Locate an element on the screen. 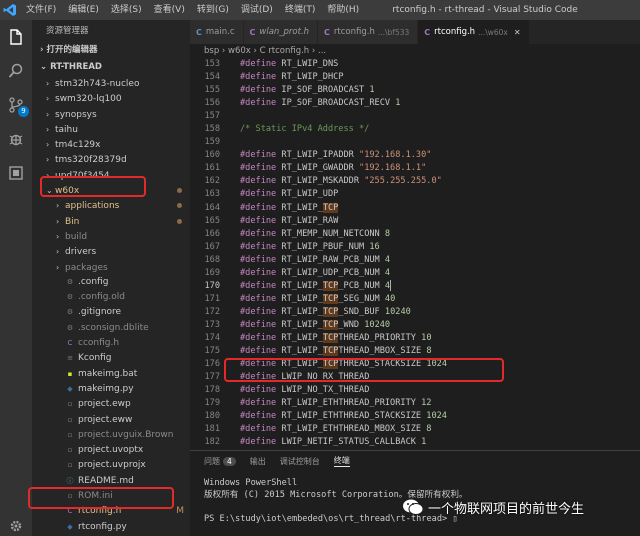 The width and height of the screenshot is (640, 536). code-line: 173 #define RT_LWIP_TCP_WND 10240 is located at coordinates (415, 325).